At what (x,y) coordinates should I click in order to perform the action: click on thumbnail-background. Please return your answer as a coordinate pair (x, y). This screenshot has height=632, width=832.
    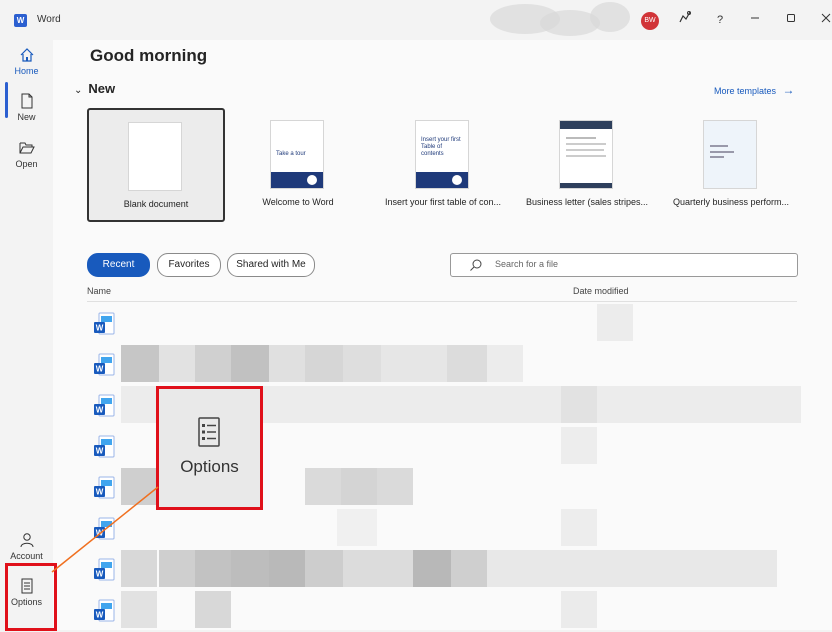
    Looking at the image, I should click on (730, 154).